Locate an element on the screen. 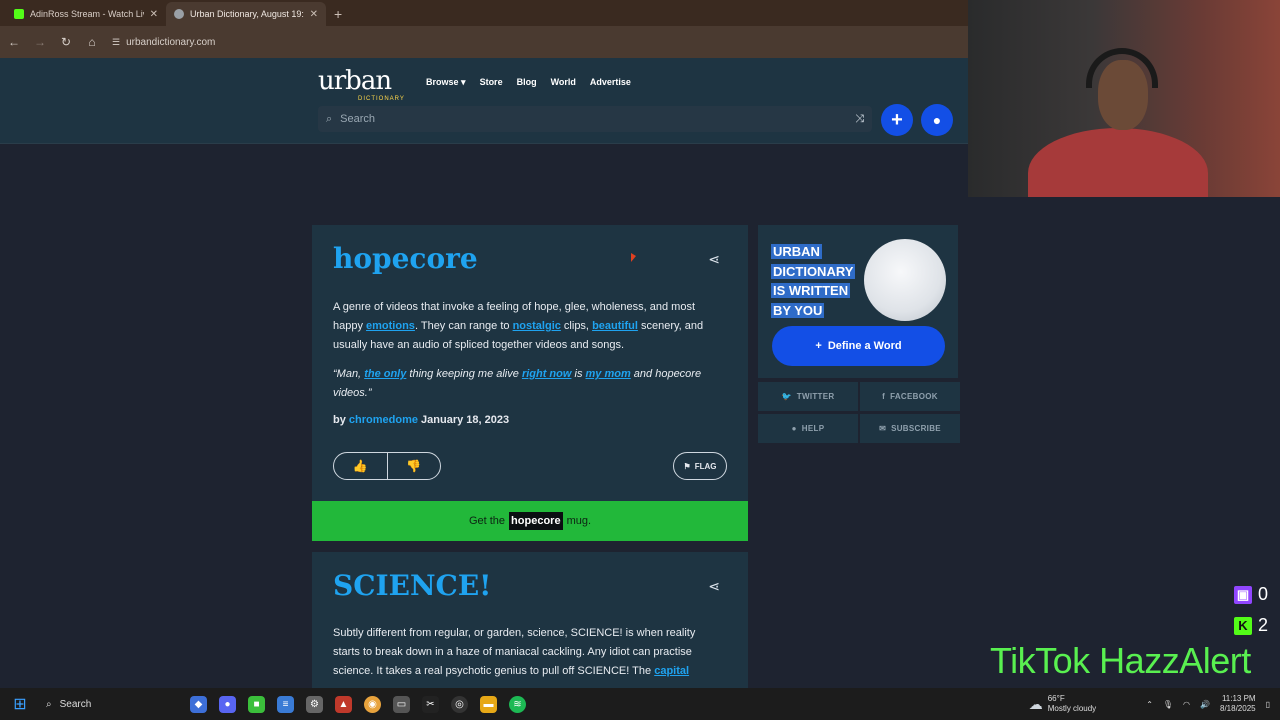 Image resolution: width=1280 pixels, height=720 pixels. thumbs-down-icon: 👎 is located at coordinates (414, 466).